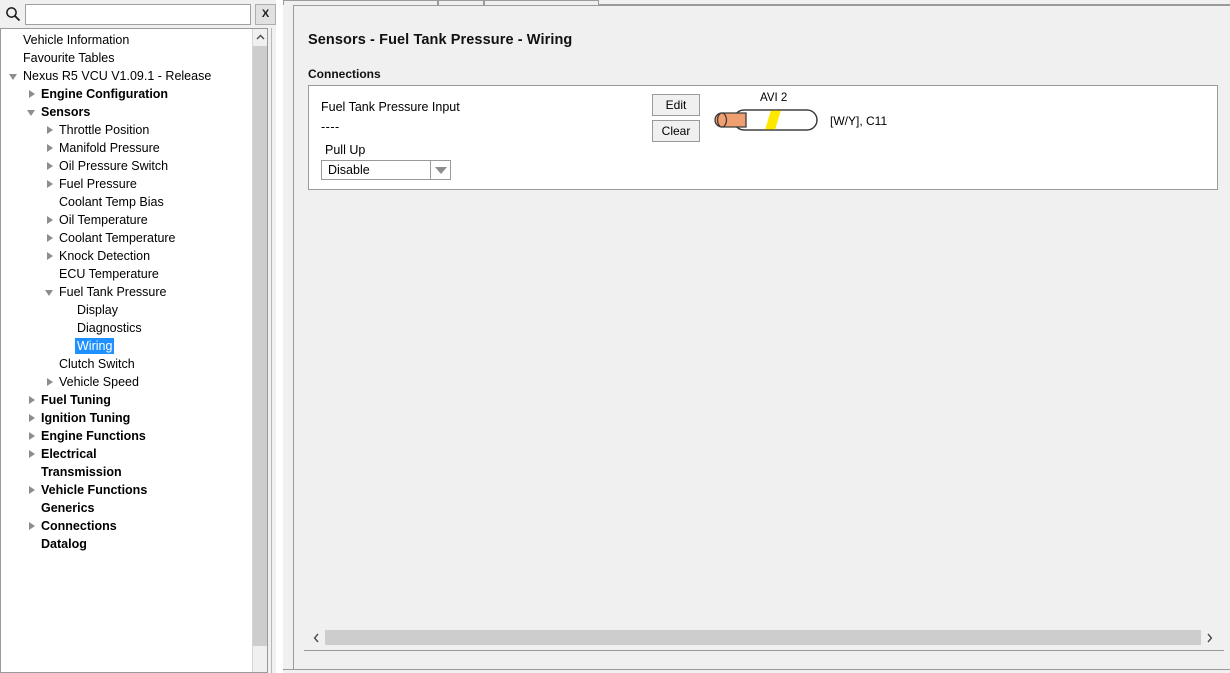  I want to click on wire-diagram-group: AVI 2 [W/Y], C11, so click(864, 120).